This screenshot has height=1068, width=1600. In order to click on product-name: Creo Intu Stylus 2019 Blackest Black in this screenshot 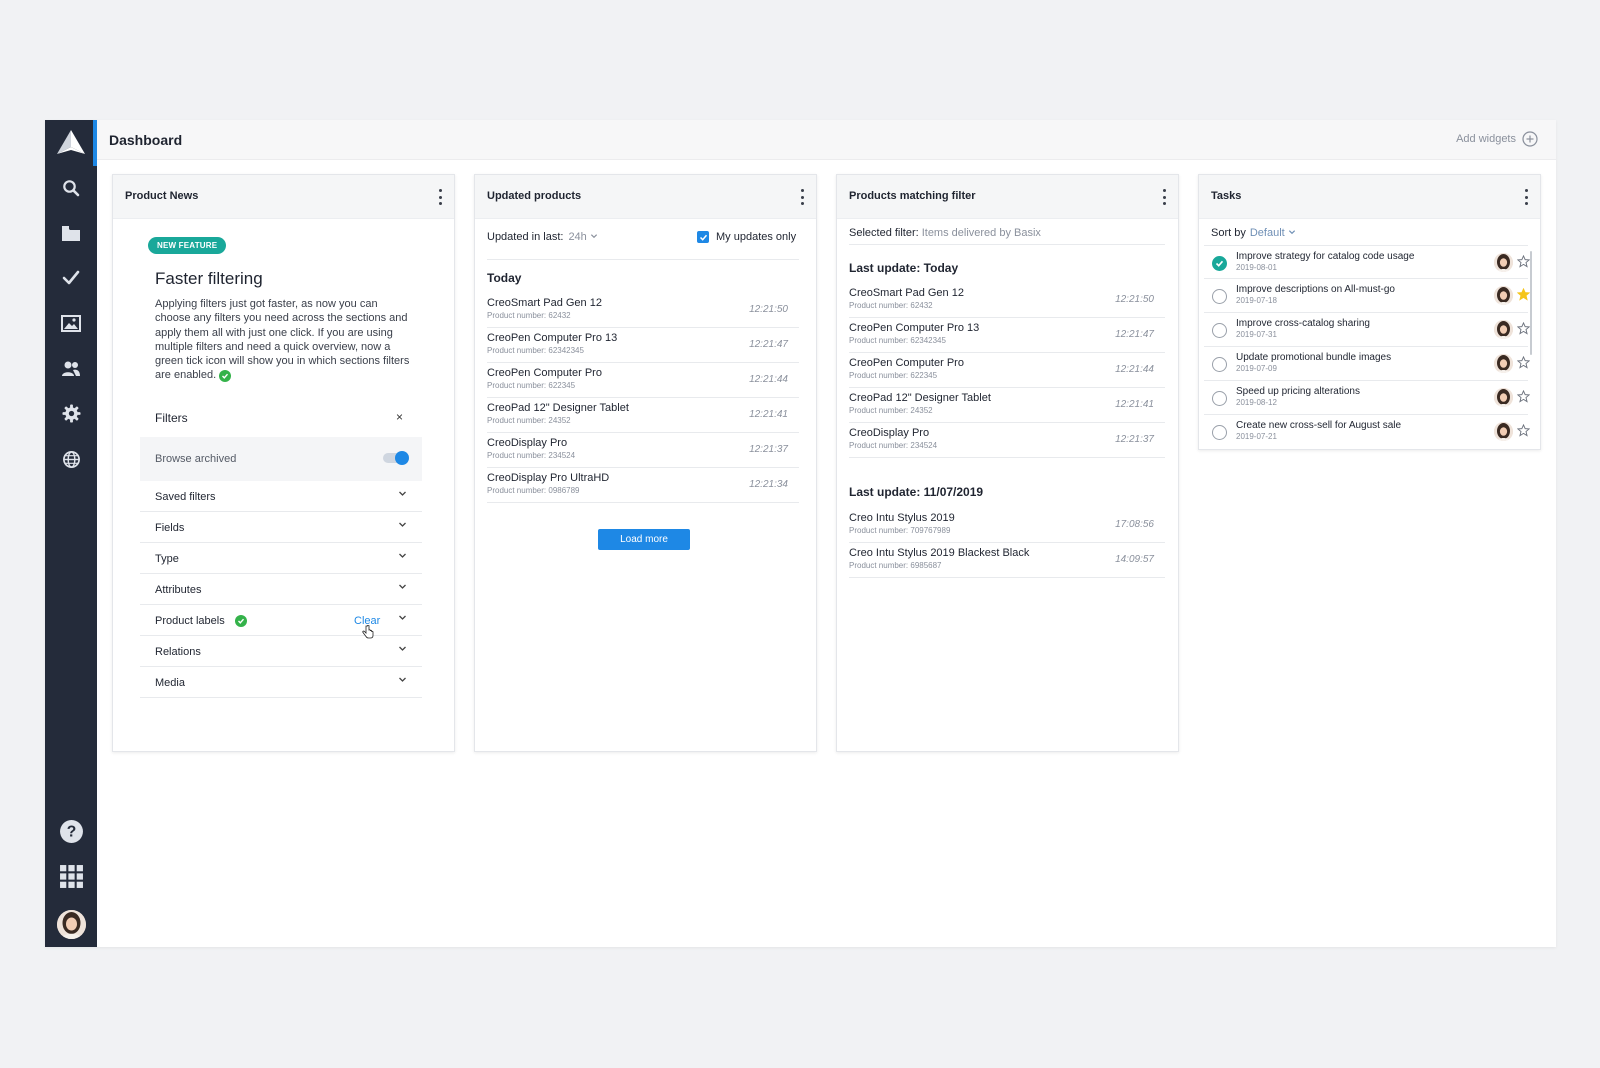, I will do `click(939, 553)`.